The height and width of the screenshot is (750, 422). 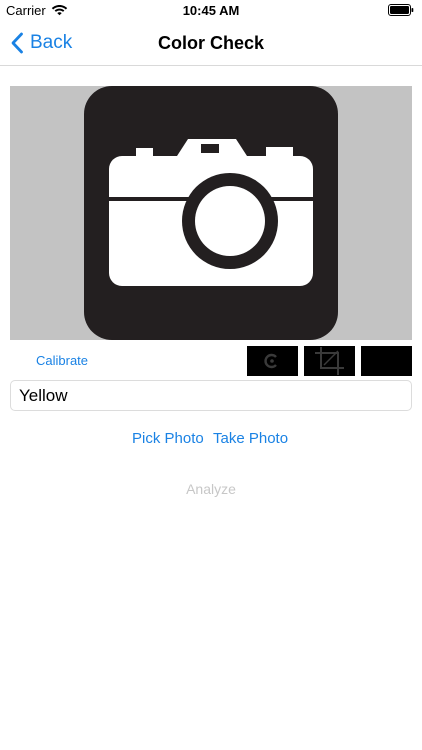 What do you see at coordinates (401, 10) in the screenshot?
I see `battery-full-icon` at bounding box center [401, 10].